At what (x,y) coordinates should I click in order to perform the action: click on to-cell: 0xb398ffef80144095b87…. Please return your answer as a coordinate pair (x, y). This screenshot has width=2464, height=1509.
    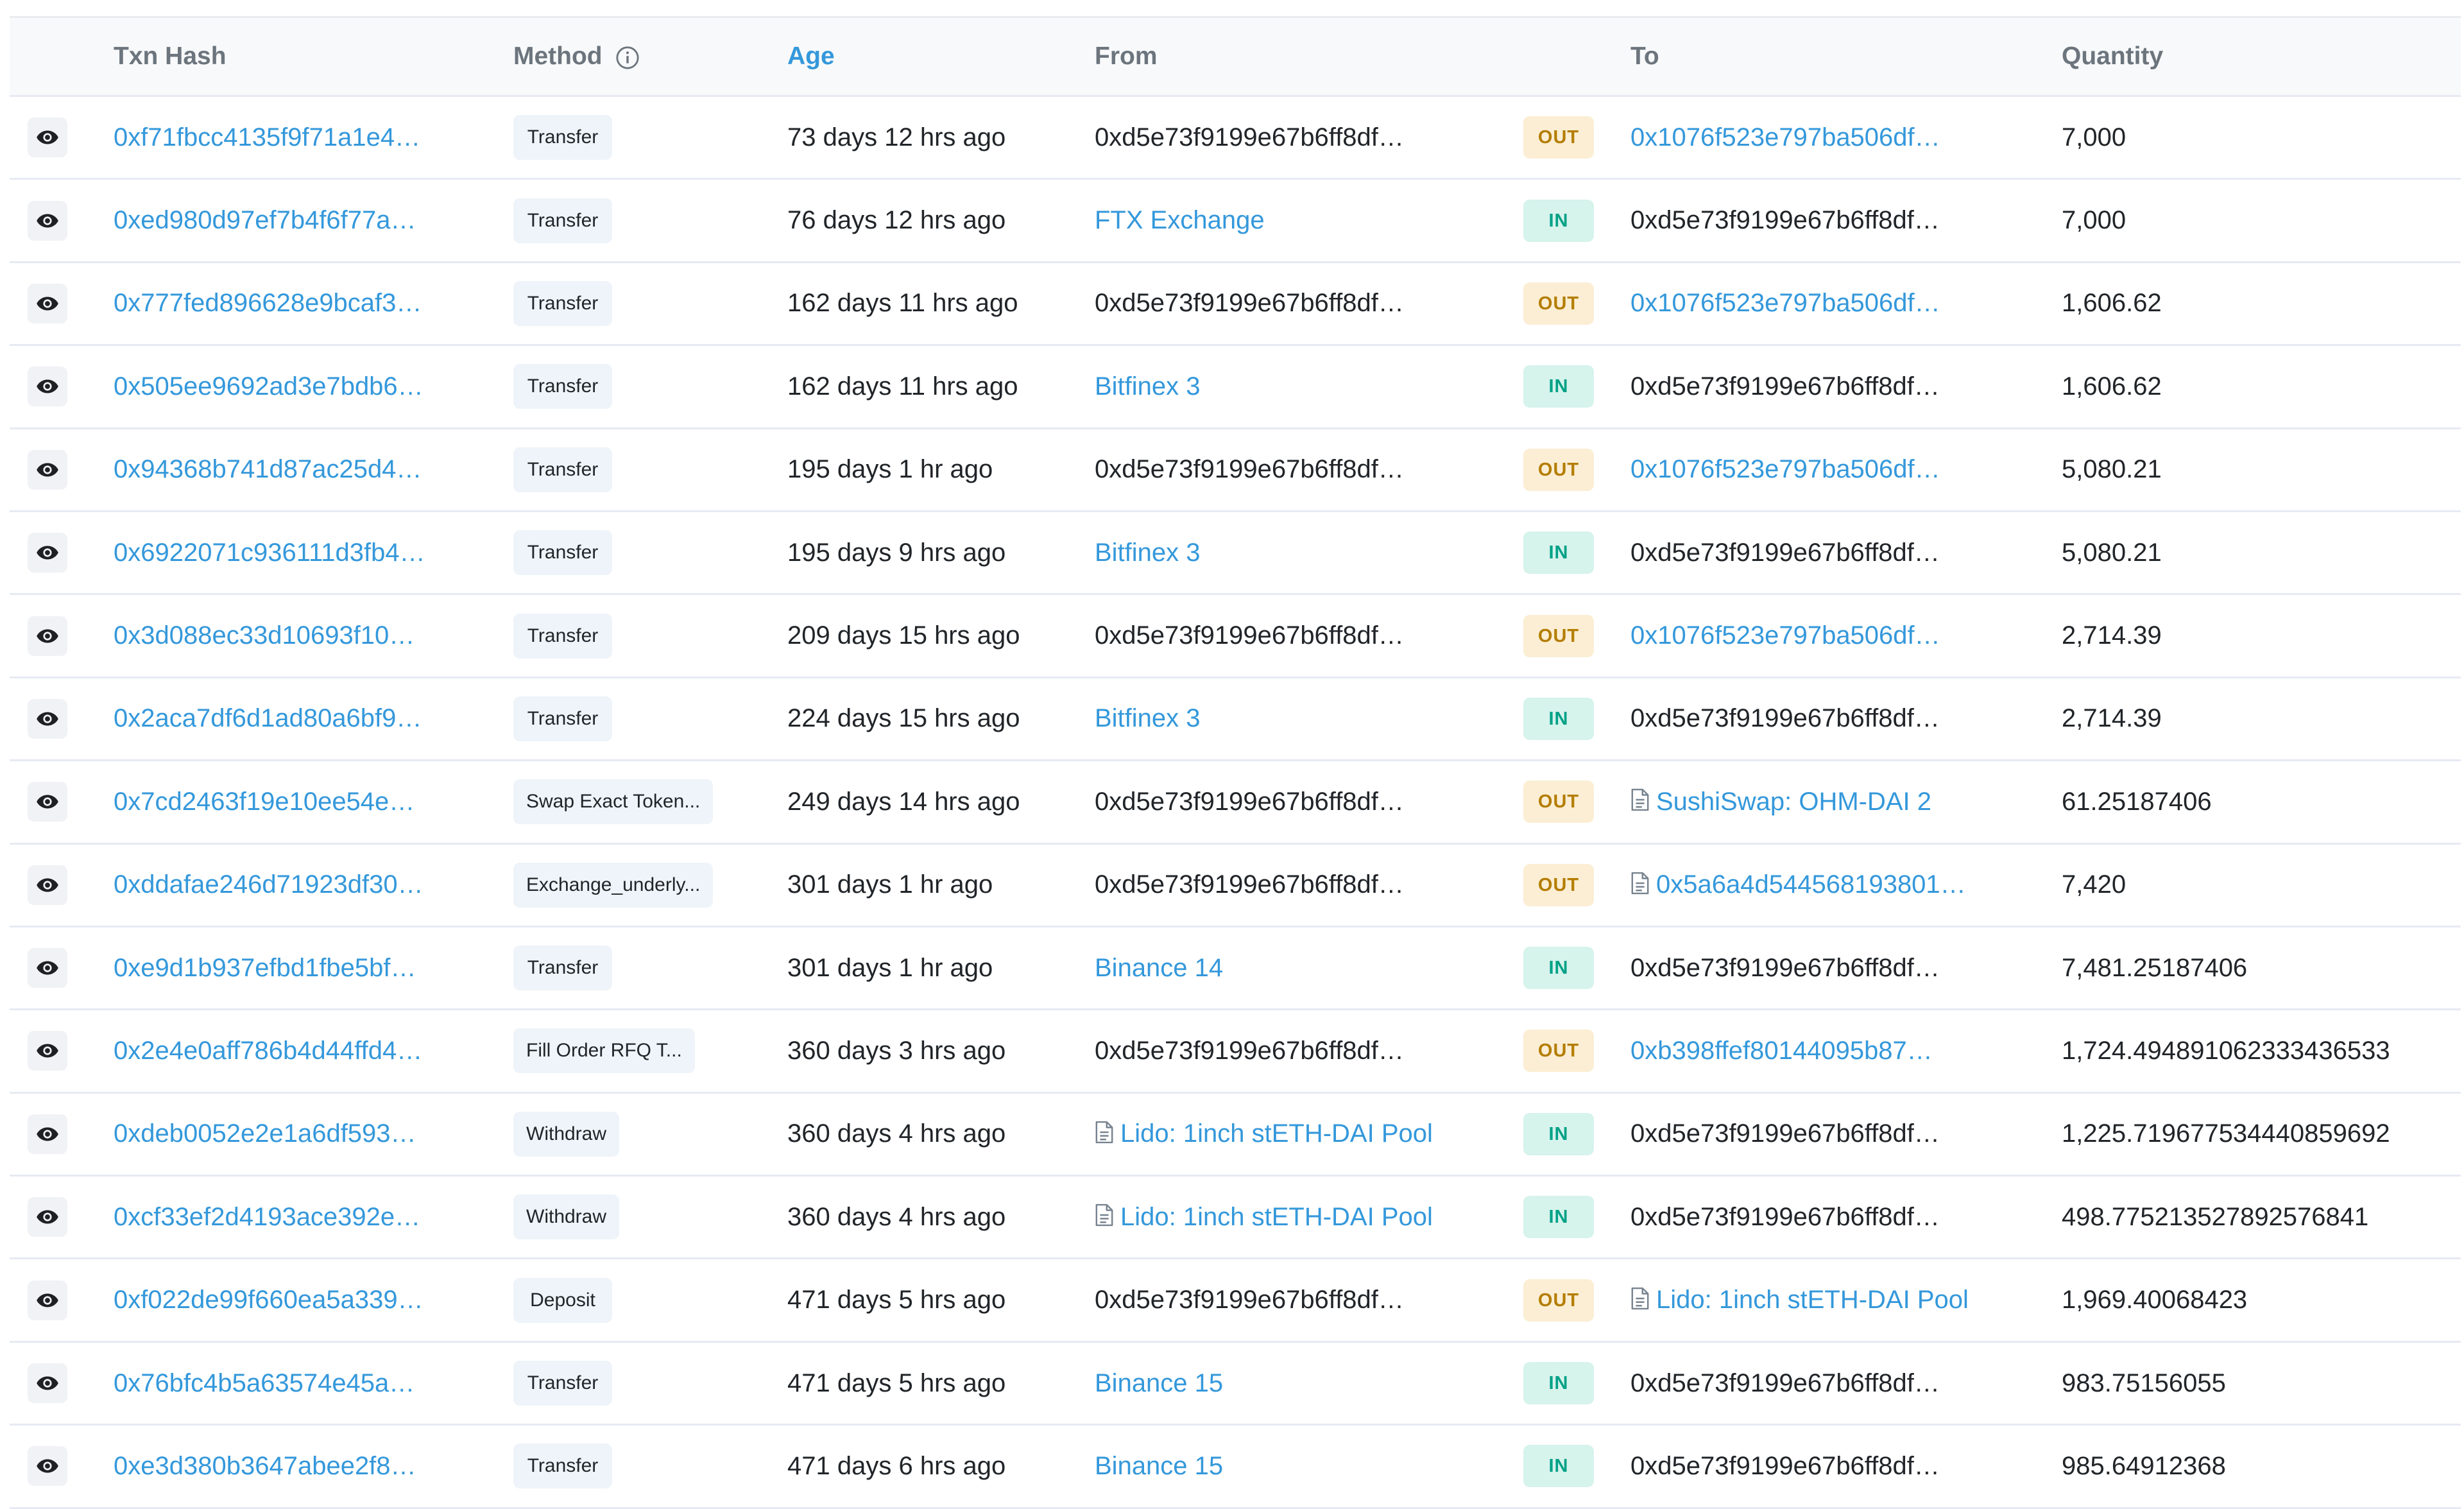
    Looking at the image, I should click on (1846, 1051).